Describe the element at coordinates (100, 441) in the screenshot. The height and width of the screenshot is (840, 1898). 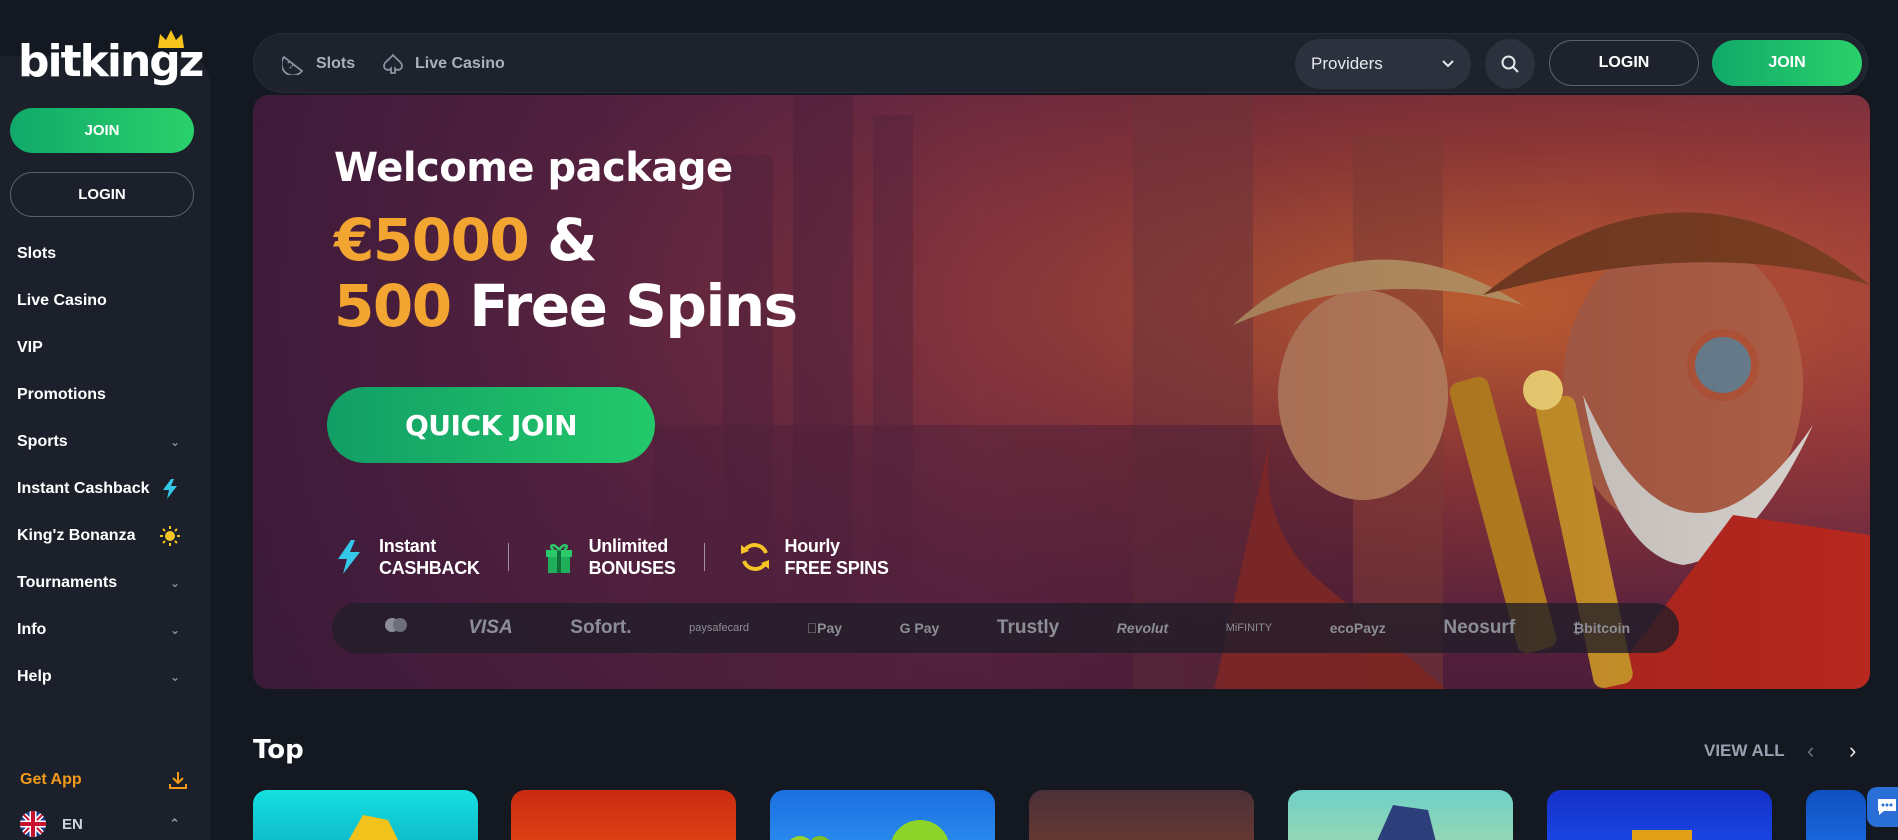
I see `sidebar-item-sports: Sports ⌄` at that location.